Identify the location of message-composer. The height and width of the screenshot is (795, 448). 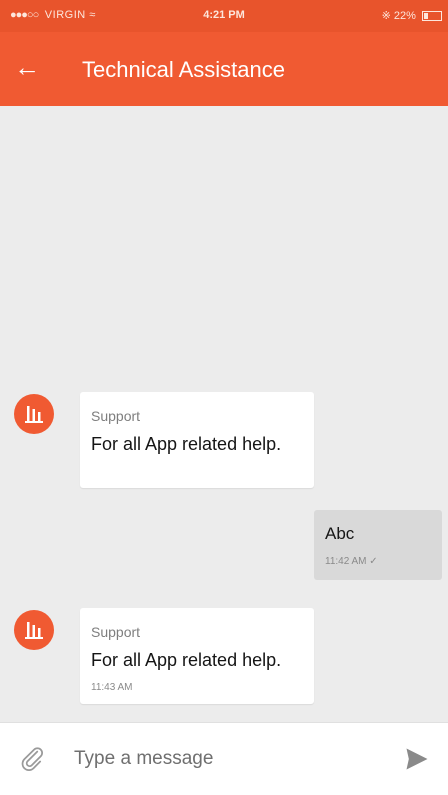
(224, 758).